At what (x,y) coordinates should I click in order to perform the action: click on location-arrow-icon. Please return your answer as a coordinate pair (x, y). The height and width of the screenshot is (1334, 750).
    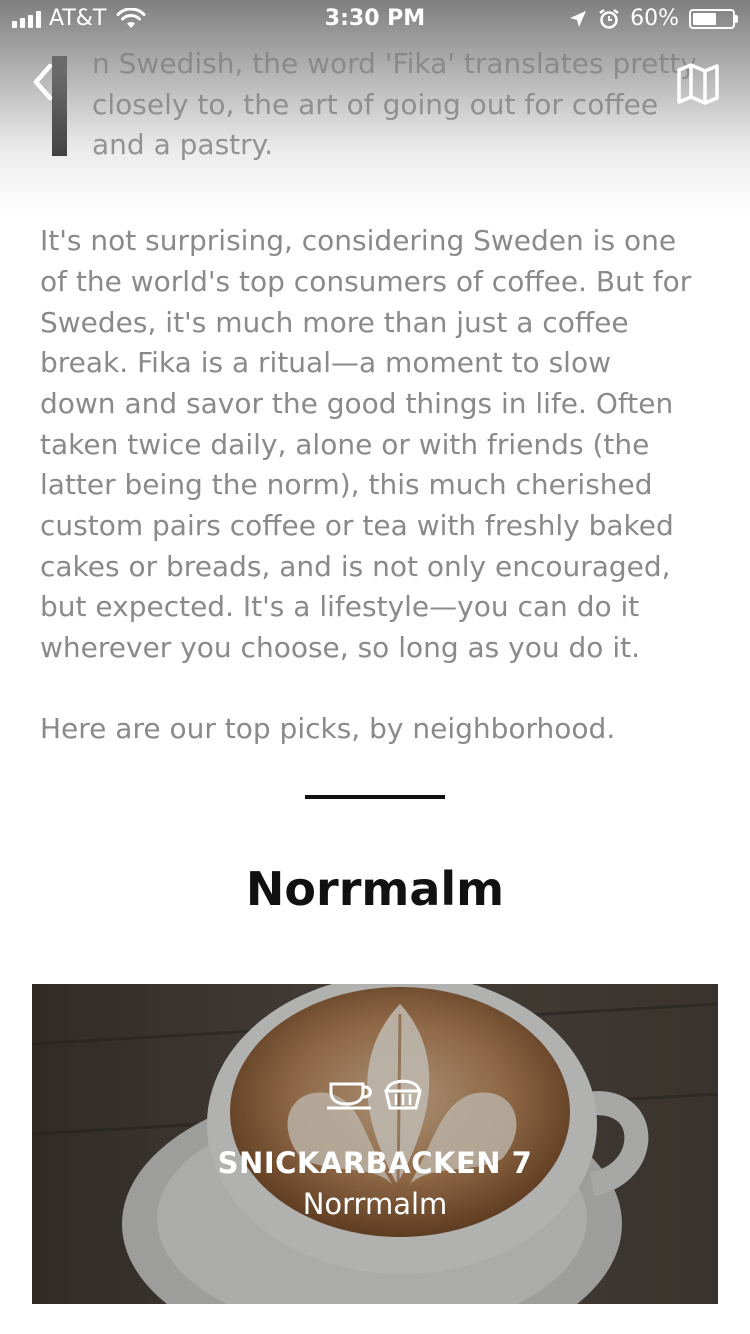
    Looking at the image, I should click on (578, 18).